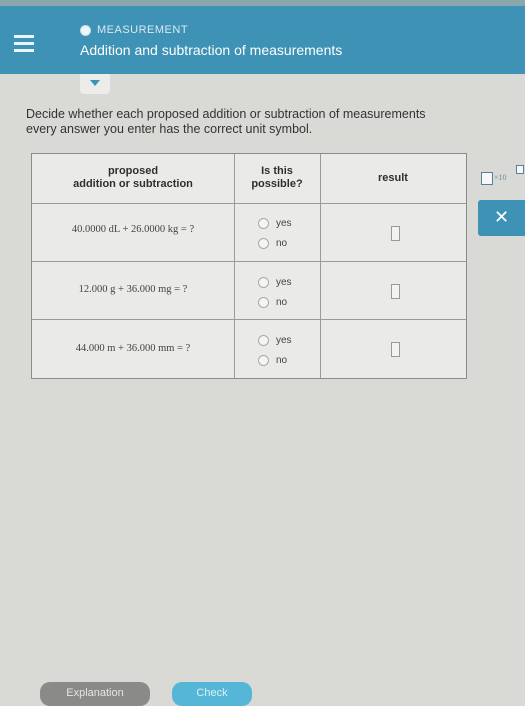  What do you see at coordinates (95, 694) in the screenshot?
I see `explanation-button: Explanation` at bounding box center [95, 694].